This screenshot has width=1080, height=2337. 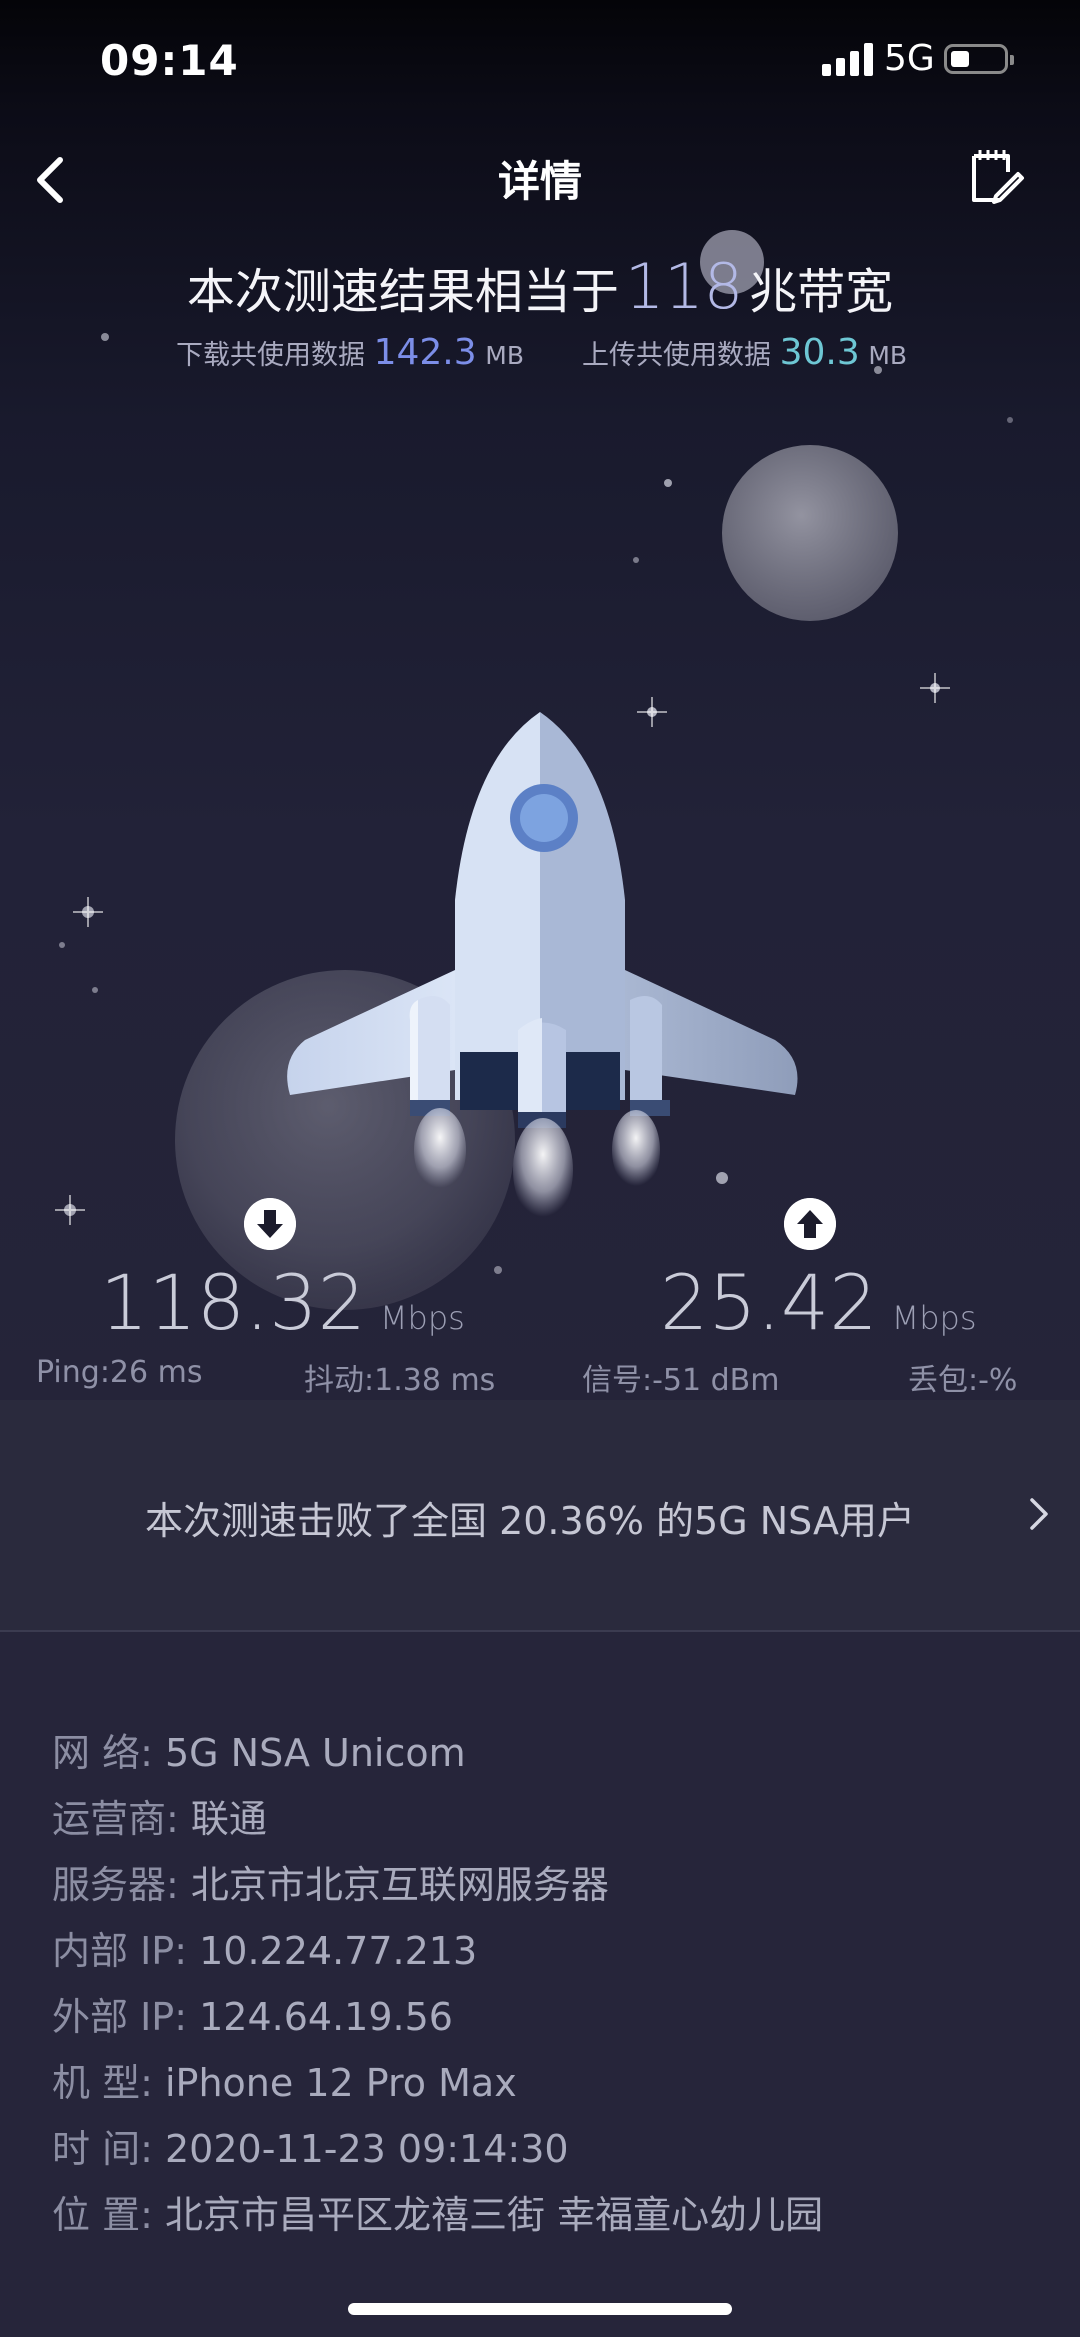 I want to click on upload-data-usage: 上传共使用数据 30.3 MB, so click(x=744, y=352).